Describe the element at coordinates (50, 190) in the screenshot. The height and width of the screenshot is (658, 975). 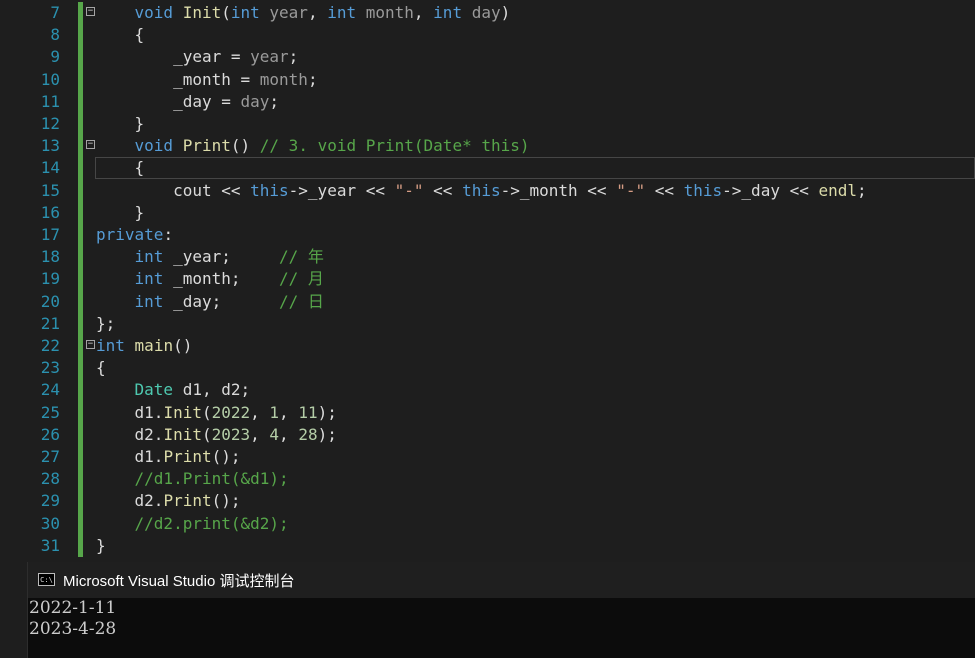
I see `line-number: 15` at that location.